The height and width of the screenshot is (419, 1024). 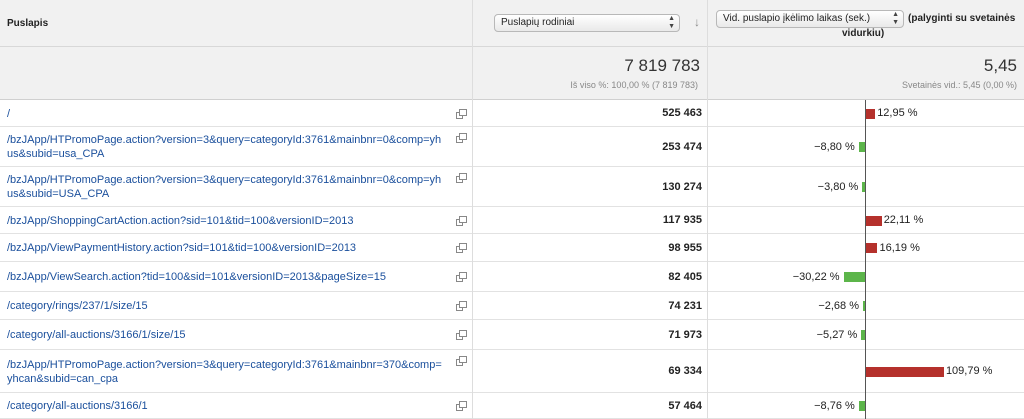 I want to click on metric1-select: Puslapių rodiniai ▲ ▼, so click(x=587, y=23).